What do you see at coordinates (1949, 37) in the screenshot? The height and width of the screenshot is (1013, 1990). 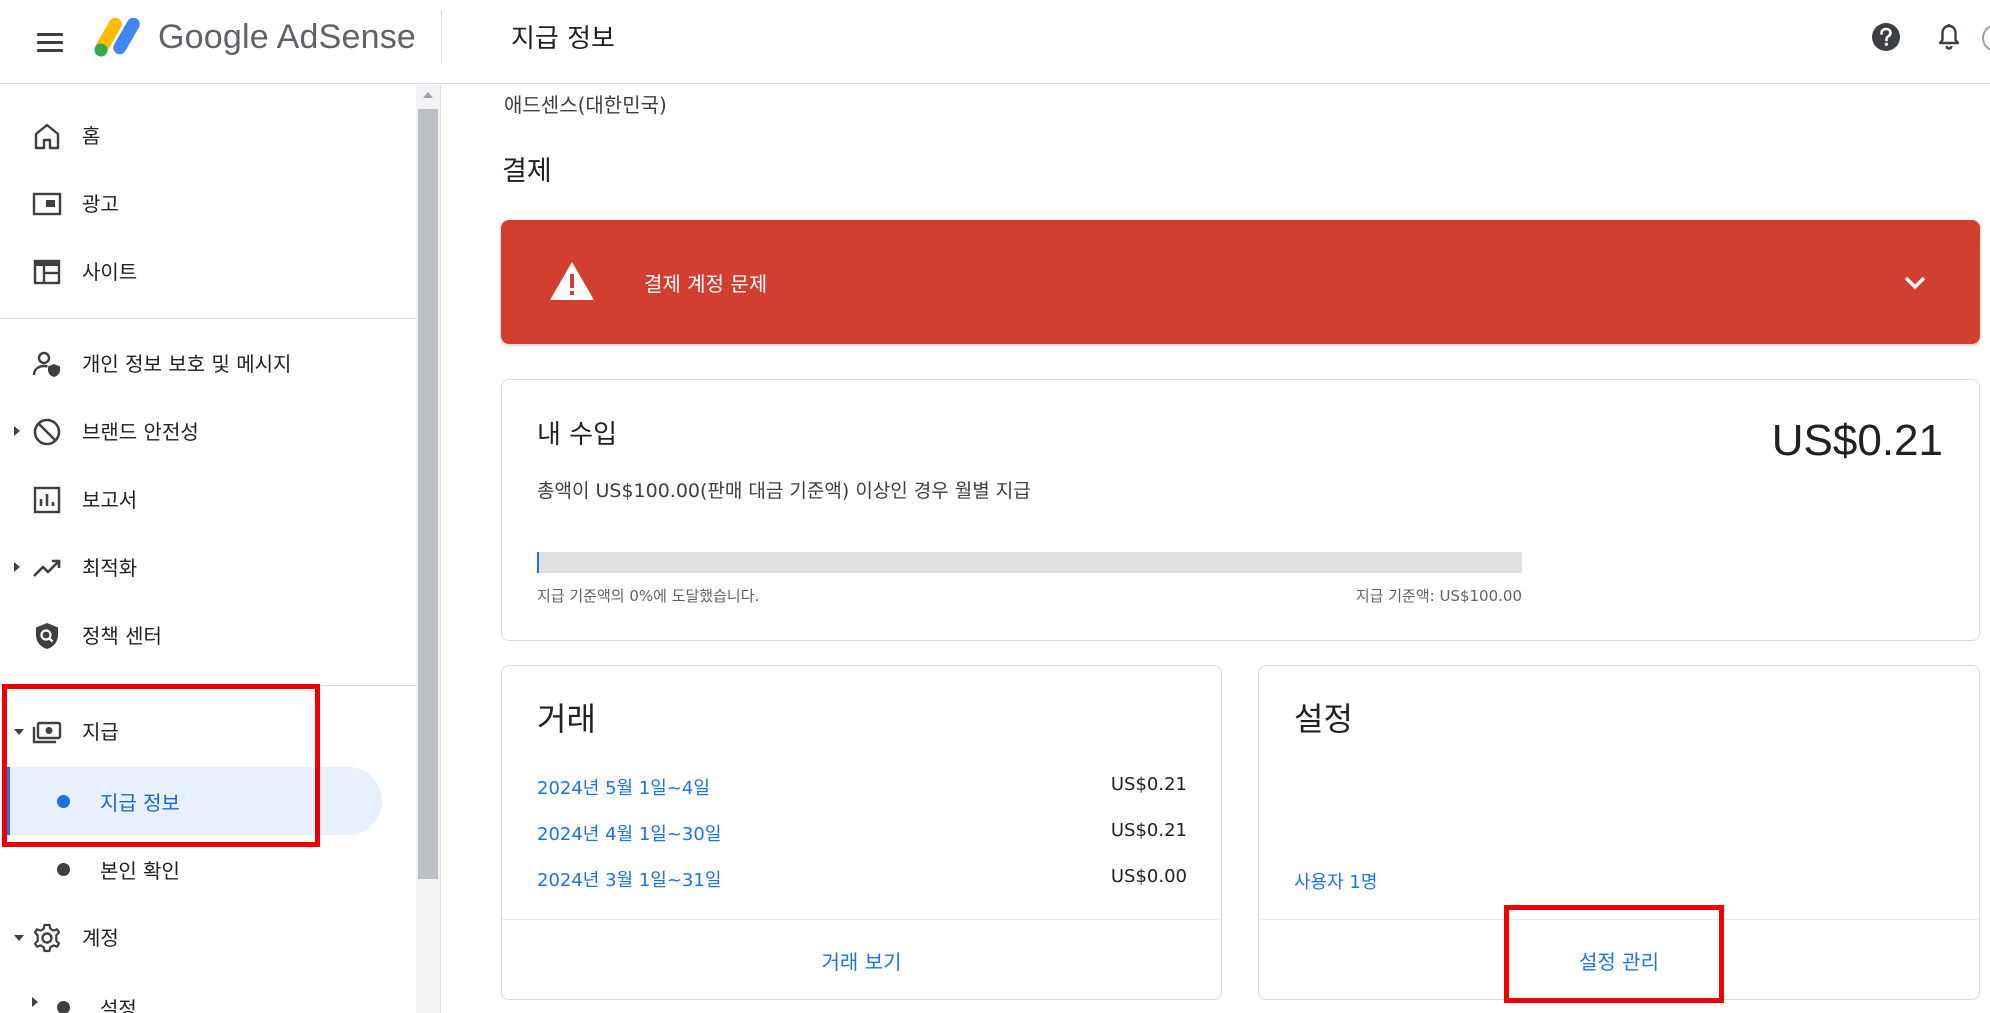 I see `notifications-bell-icon` at bounding box center [1949, 37].